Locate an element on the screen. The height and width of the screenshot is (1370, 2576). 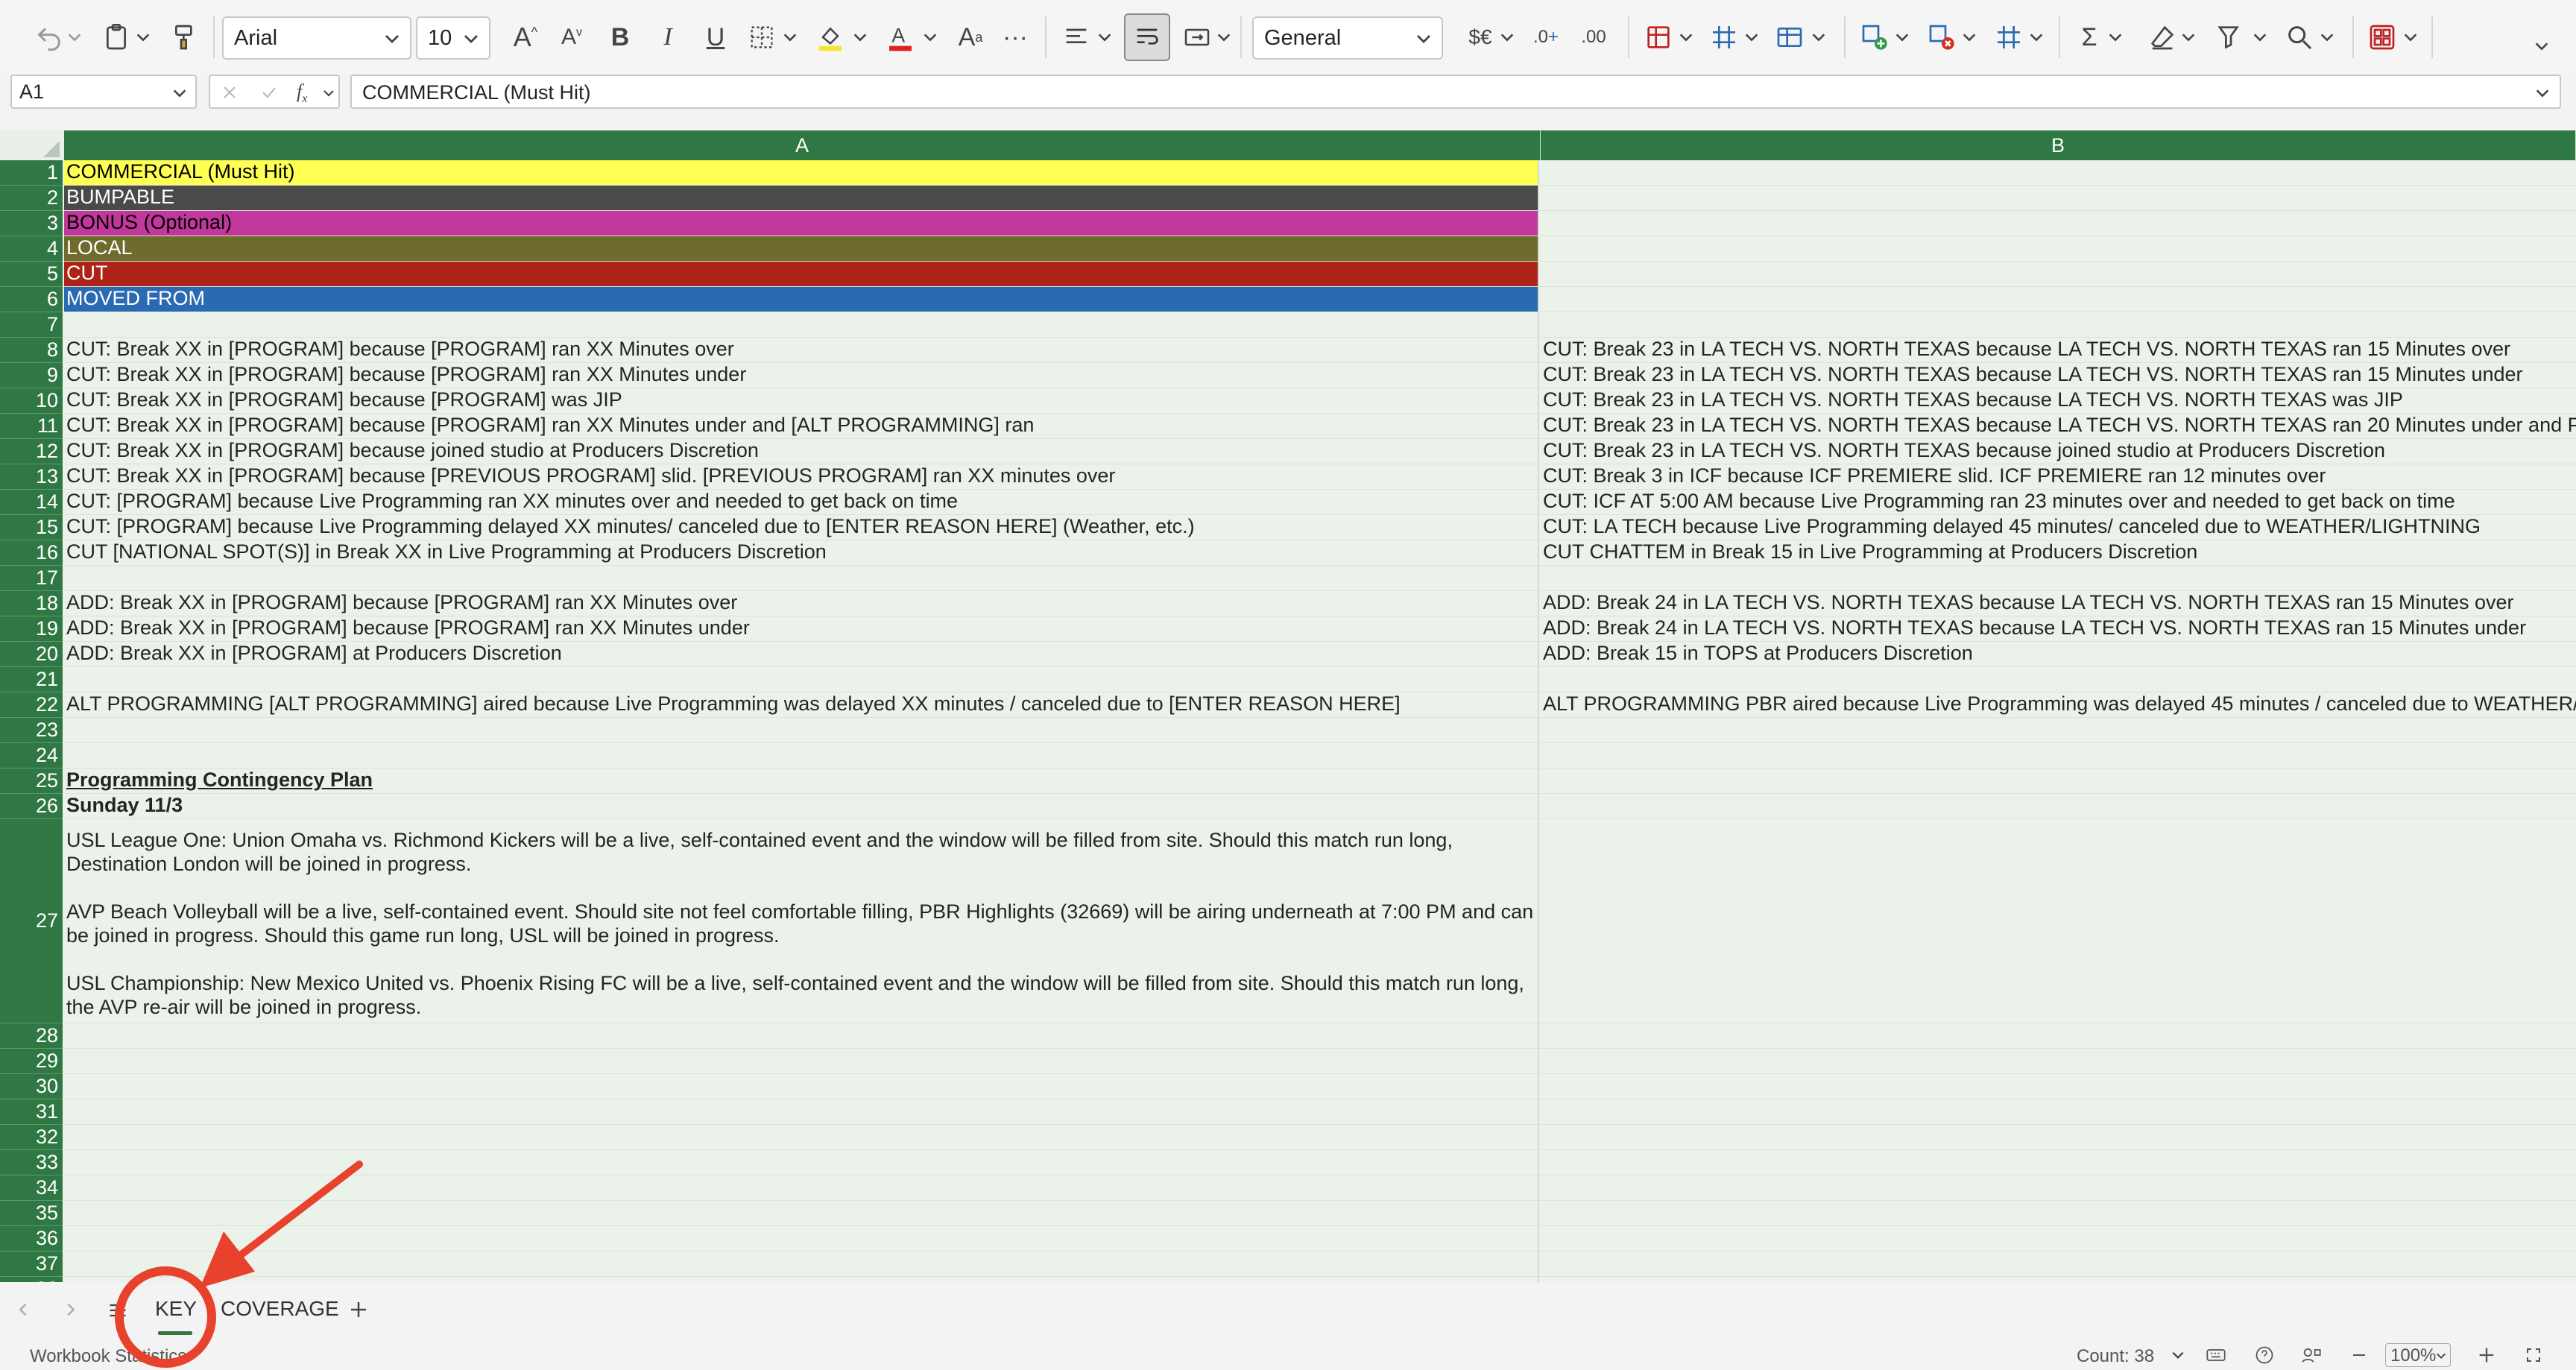
font-name-combo: Arial is located at coordinates (317, 38).